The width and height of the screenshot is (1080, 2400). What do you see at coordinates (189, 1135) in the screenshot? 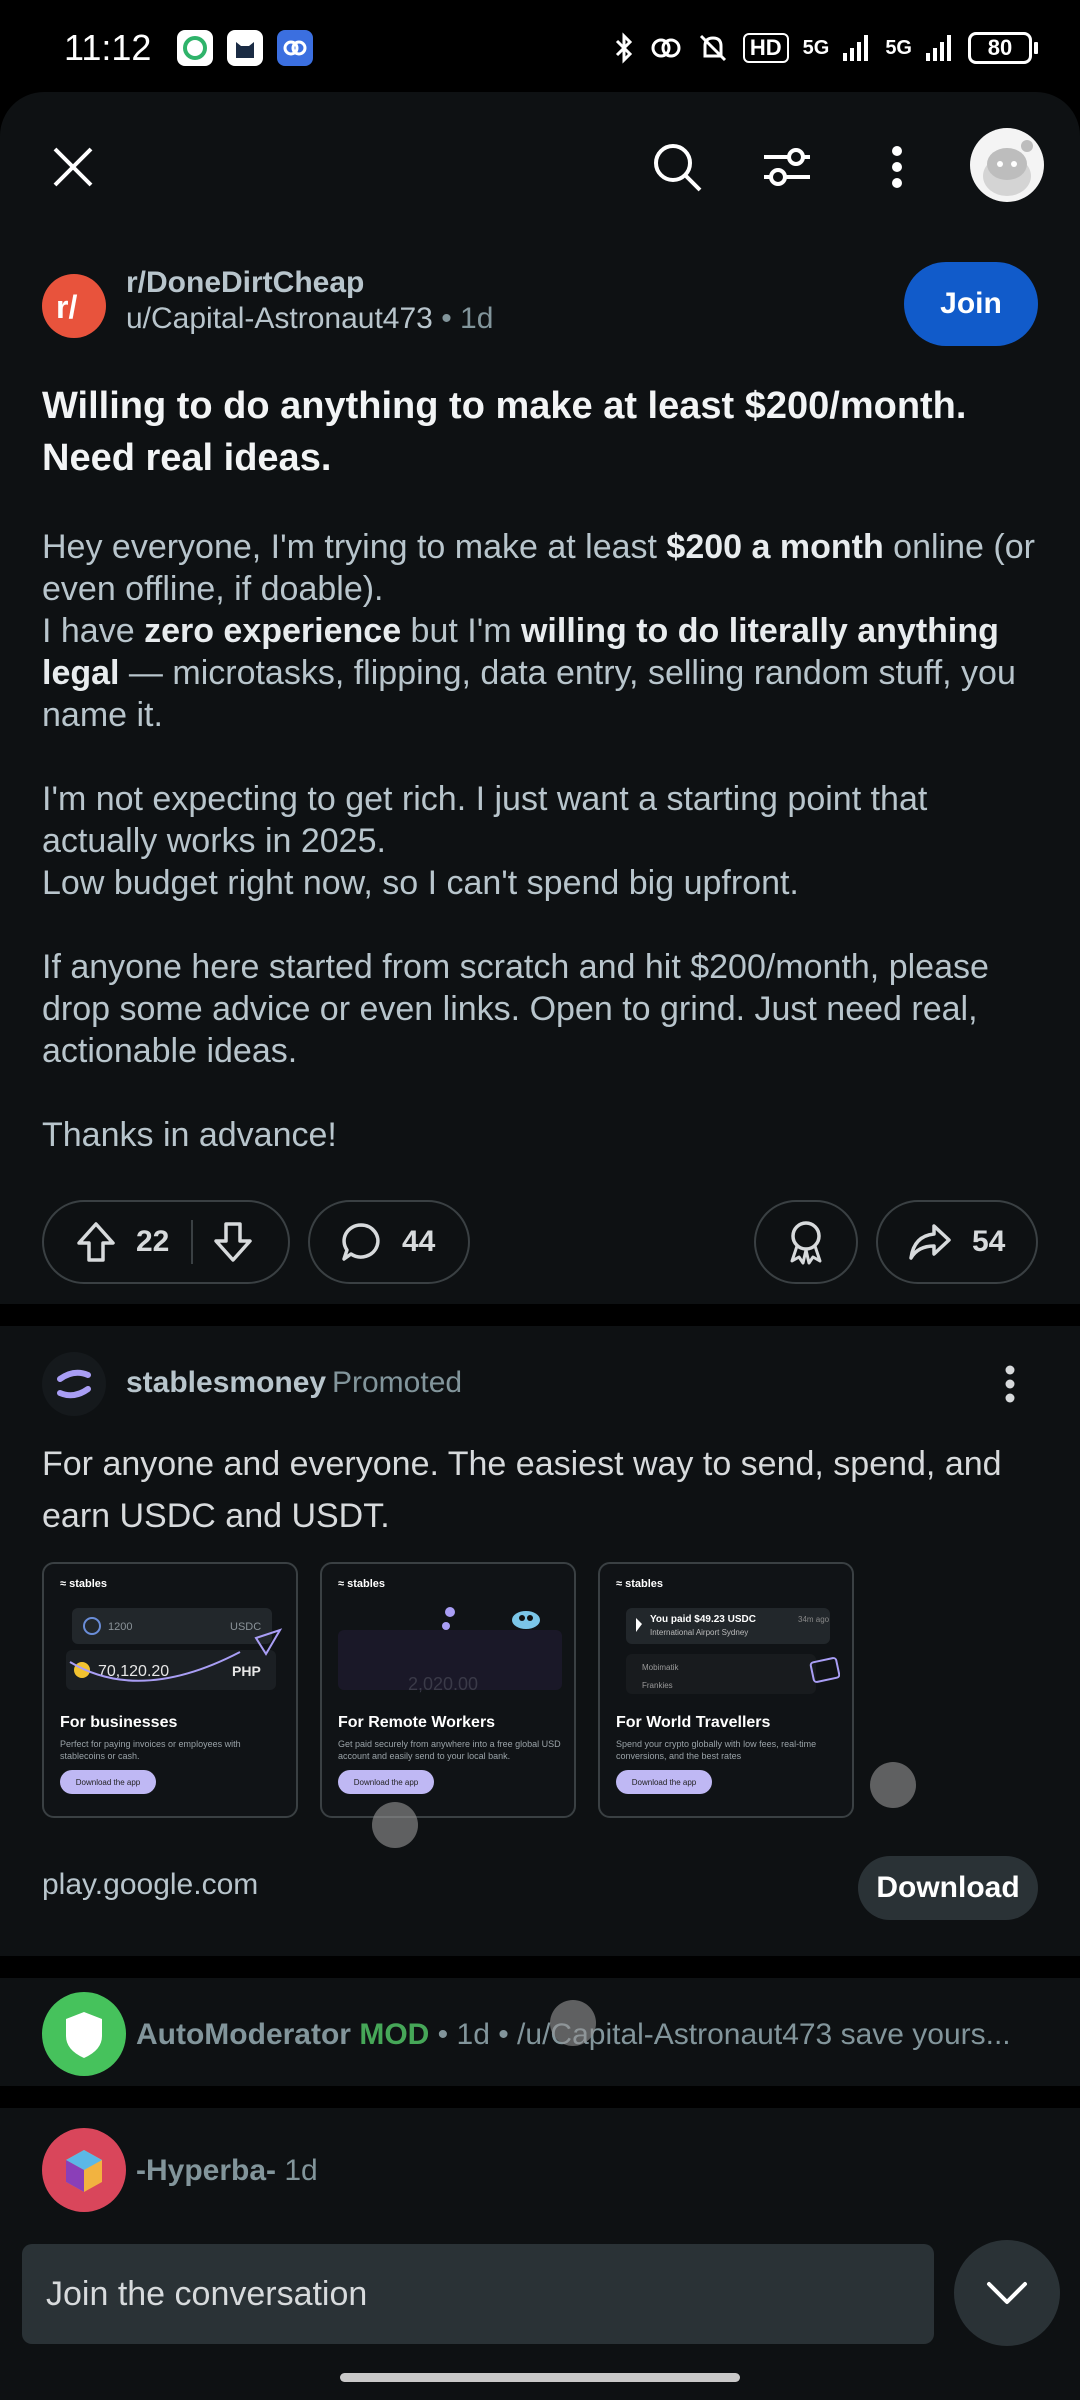
I see `post-paragraph-4: Thanks in advance!` at bounding box center [189, 1135].